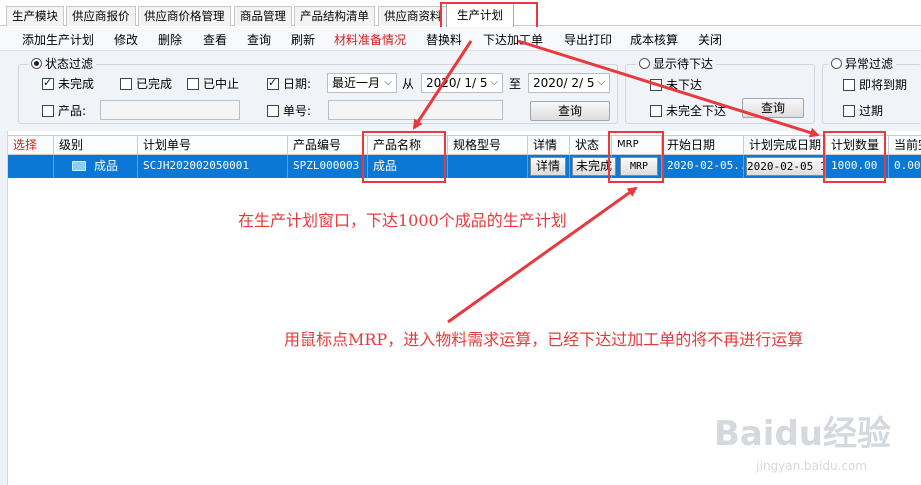 Image resolution: width=921 pixels, height=485 pixels. I want to click on baidu-watermark-url: jingyan.baidu.com, so click(811, 466).